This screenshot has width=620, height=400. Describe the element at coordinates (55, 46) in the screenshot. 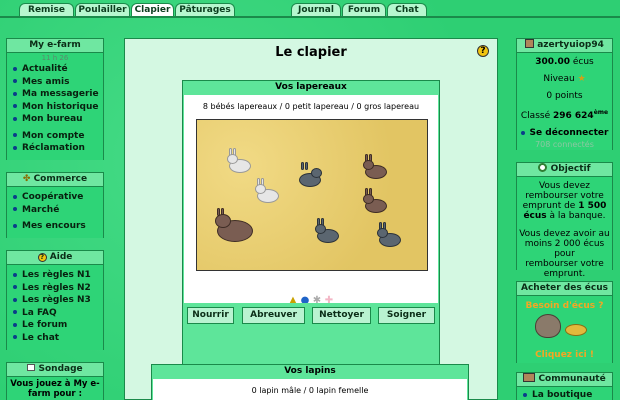

I see `my-efarm-title: My e-farm` at that location.